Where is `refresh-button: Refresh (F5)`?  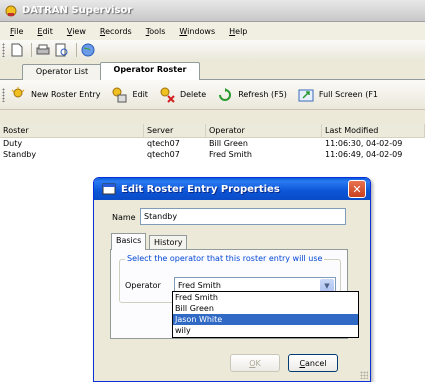 refresh-button: Refresh (F5) is located at coordinates (251, 95).